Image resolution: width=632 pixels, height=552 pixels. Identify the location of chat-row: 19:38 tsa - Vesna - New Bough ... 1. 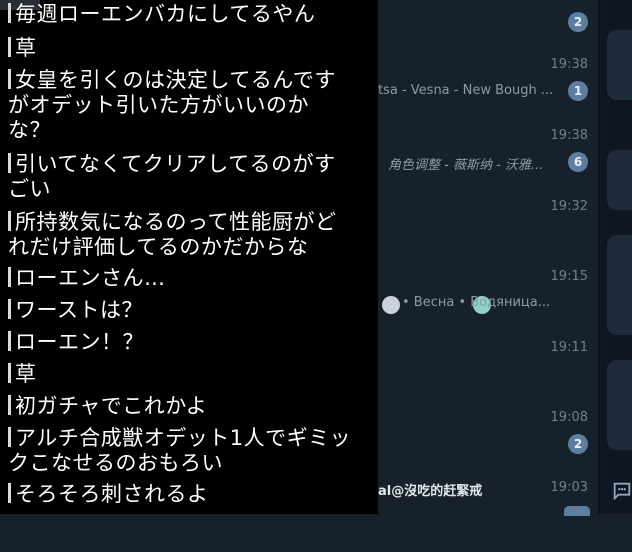
(489, 93).